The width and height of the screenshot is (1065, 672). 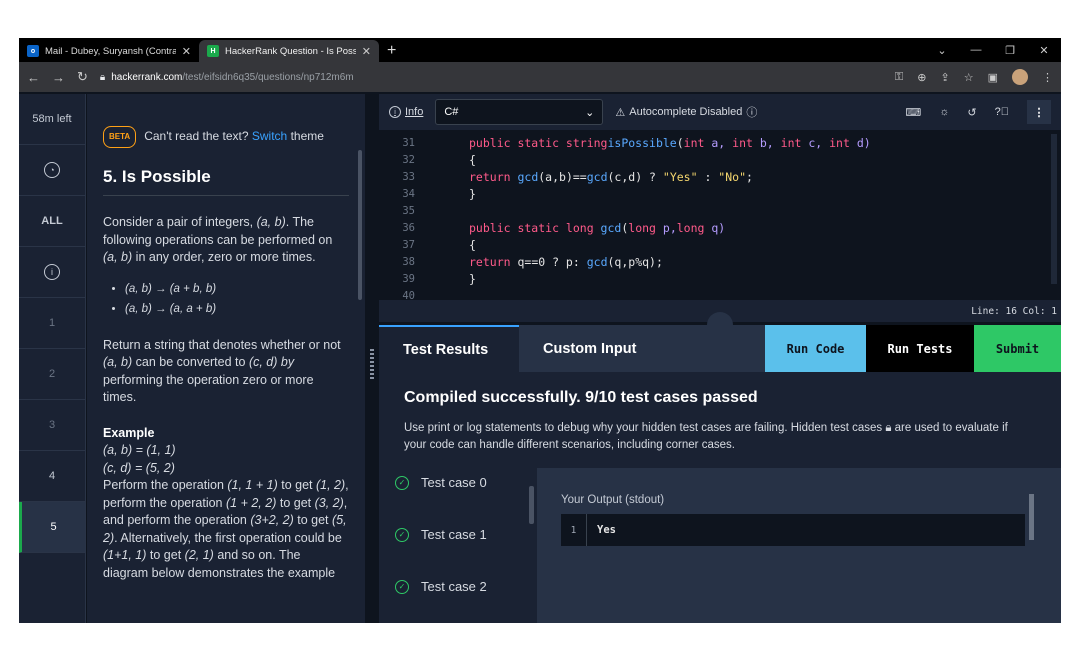 I want to click on editor-actions: ⌨ ☼ ↺ ?⃝ ⋮, so click(x=978, y=112).